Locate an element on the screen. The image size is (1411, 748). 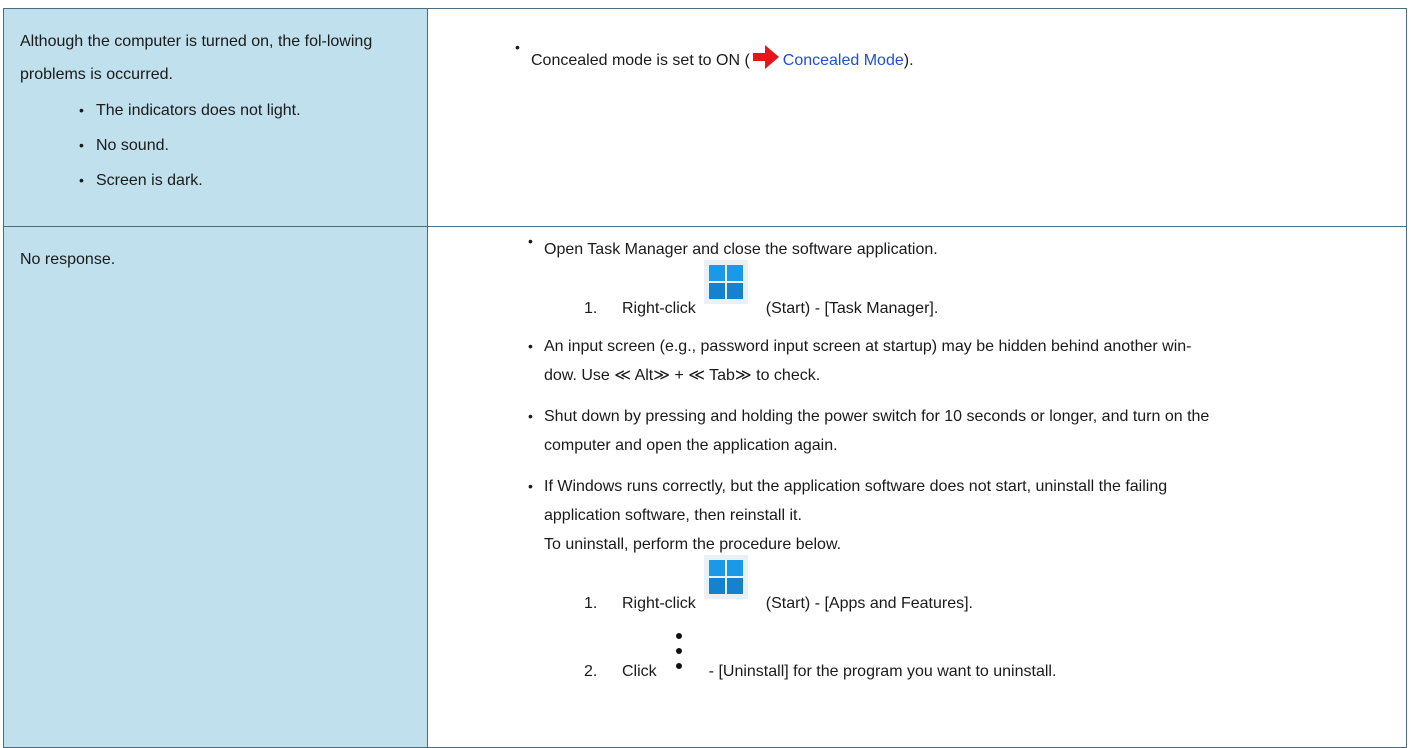
step-number: 2. is located at coordinates (591, 671).